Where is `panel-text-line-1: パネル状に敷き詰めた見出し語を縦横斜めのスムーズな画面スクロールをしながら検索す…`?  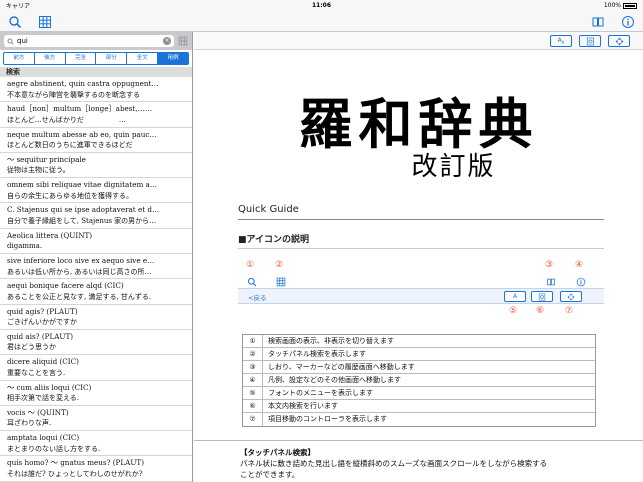 panel-text-line-1: パネル状に敷き詰めた見出し語を縦横斜めのスムーズな画面スクロールをしながら検索す… is located at coordinates (394, 463).